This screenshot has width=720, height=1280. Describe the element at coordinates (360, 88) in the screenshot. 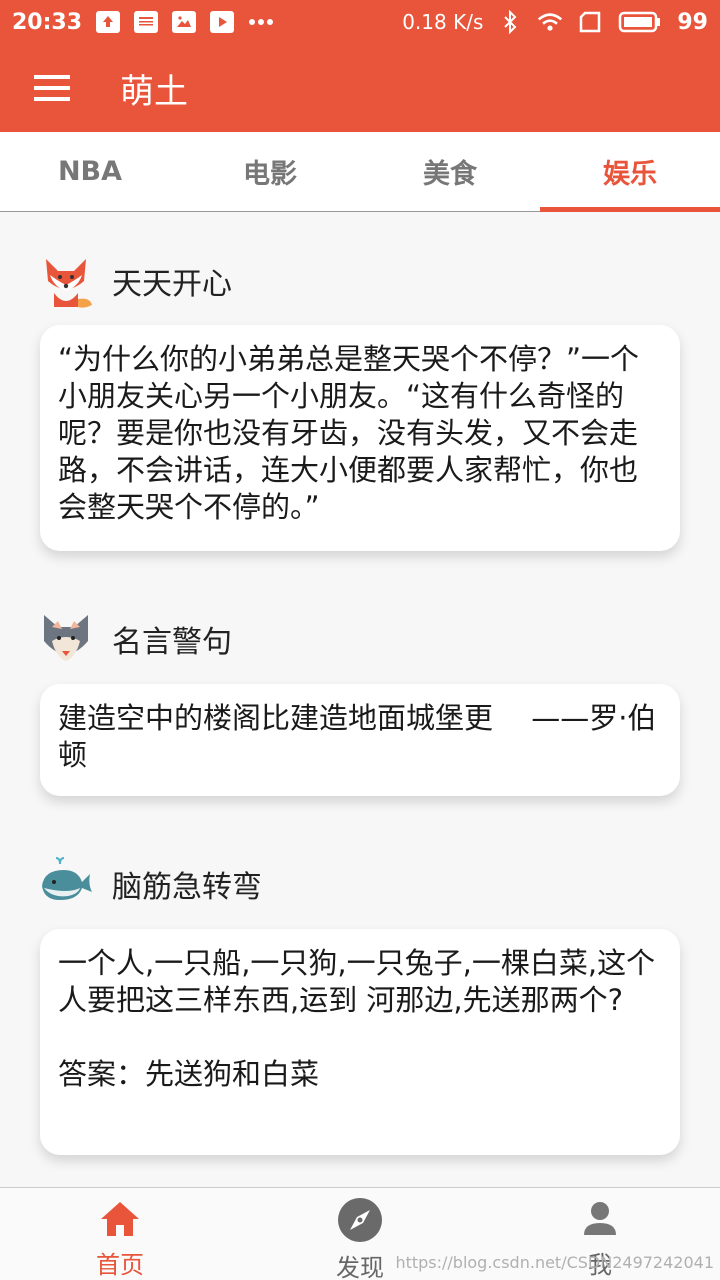

I see `app-bar: 萌土` at that location.